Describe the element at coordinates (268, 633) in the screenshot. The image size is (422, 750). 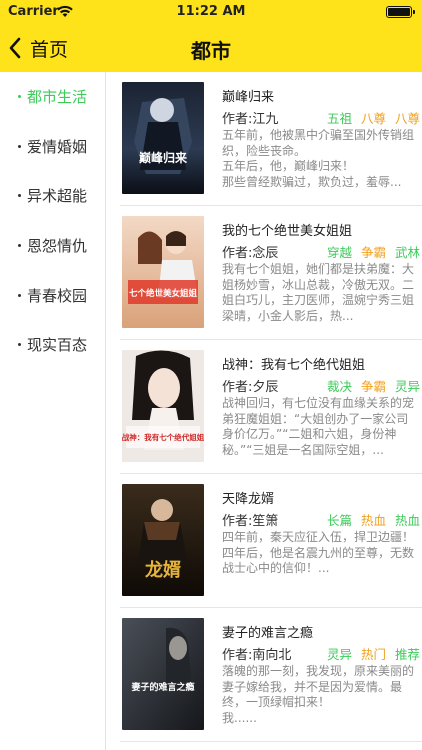
I see `book-title: 妻子的难言之瘾` at that location.